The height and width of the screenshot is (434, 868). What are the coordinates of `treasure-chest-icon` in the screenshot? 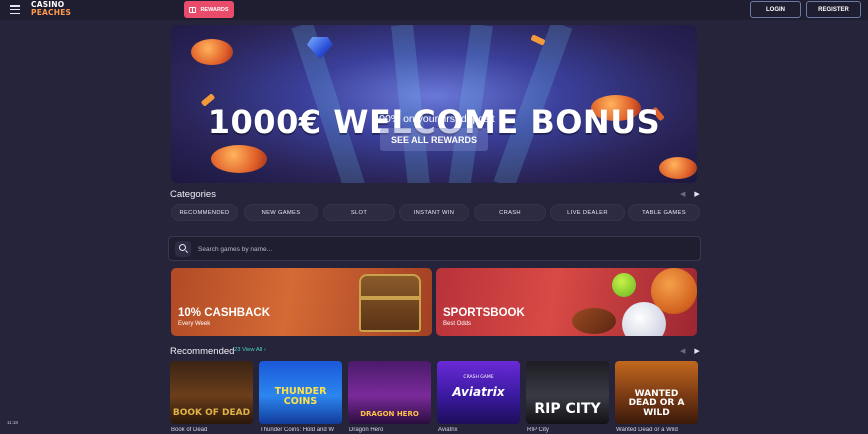 It's located at (390, 303).